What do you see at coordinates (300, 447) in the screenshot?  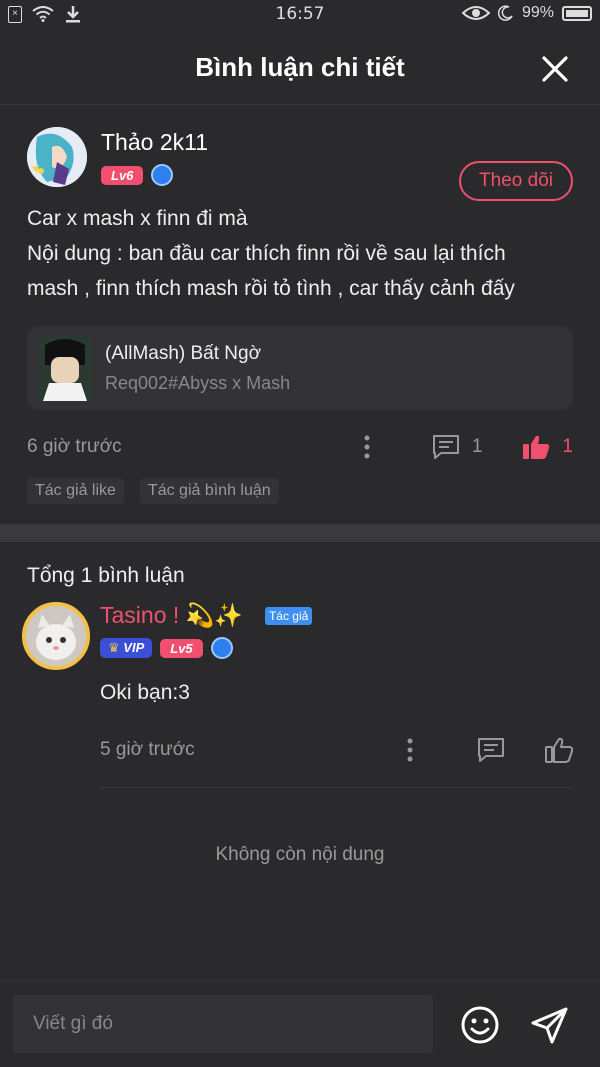 I see `post-meta-row: 6 giờ trước 1 1` at bounding box center [300, 447].